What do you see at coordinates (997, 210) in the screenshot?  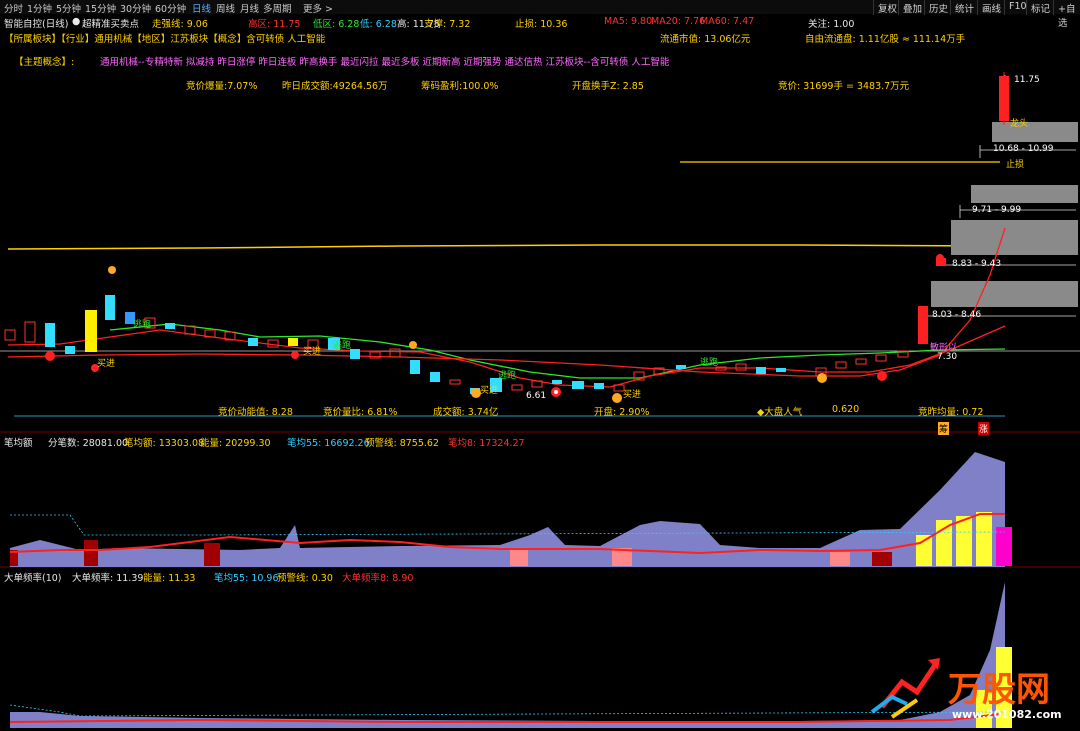 I see `range2-label: 9.71 - 9.99` at bounding box center [997, 210].